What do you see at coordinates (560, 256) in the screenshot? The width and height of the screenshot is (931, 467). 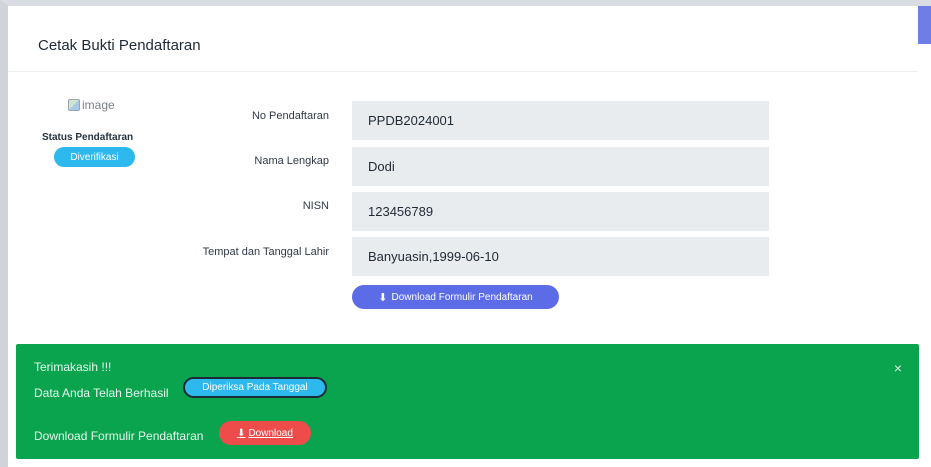 I see `value-tempat-tanggal-lahir: Banyuasin,1999-06-10` at bounding box center [560, 256].